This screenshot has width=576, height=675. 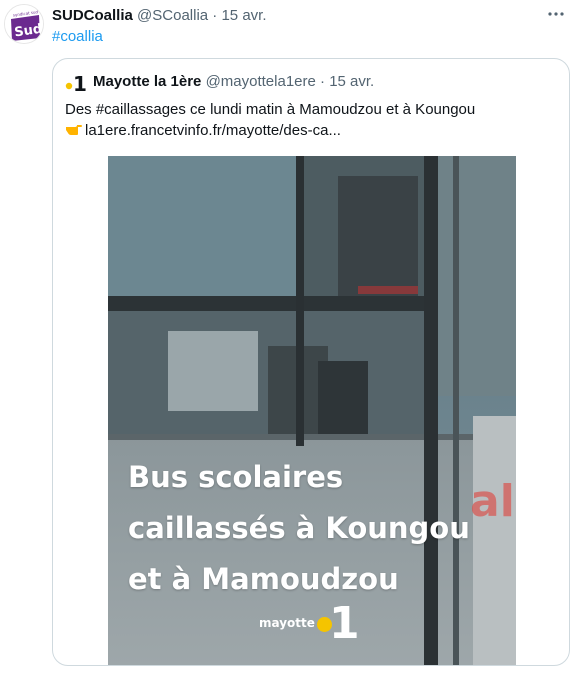 What do you see at coordinates (147, 81) in the screenshot?
I see `quoted-author-name: Mayotte la 1ère` at bounding box center [147, 81].